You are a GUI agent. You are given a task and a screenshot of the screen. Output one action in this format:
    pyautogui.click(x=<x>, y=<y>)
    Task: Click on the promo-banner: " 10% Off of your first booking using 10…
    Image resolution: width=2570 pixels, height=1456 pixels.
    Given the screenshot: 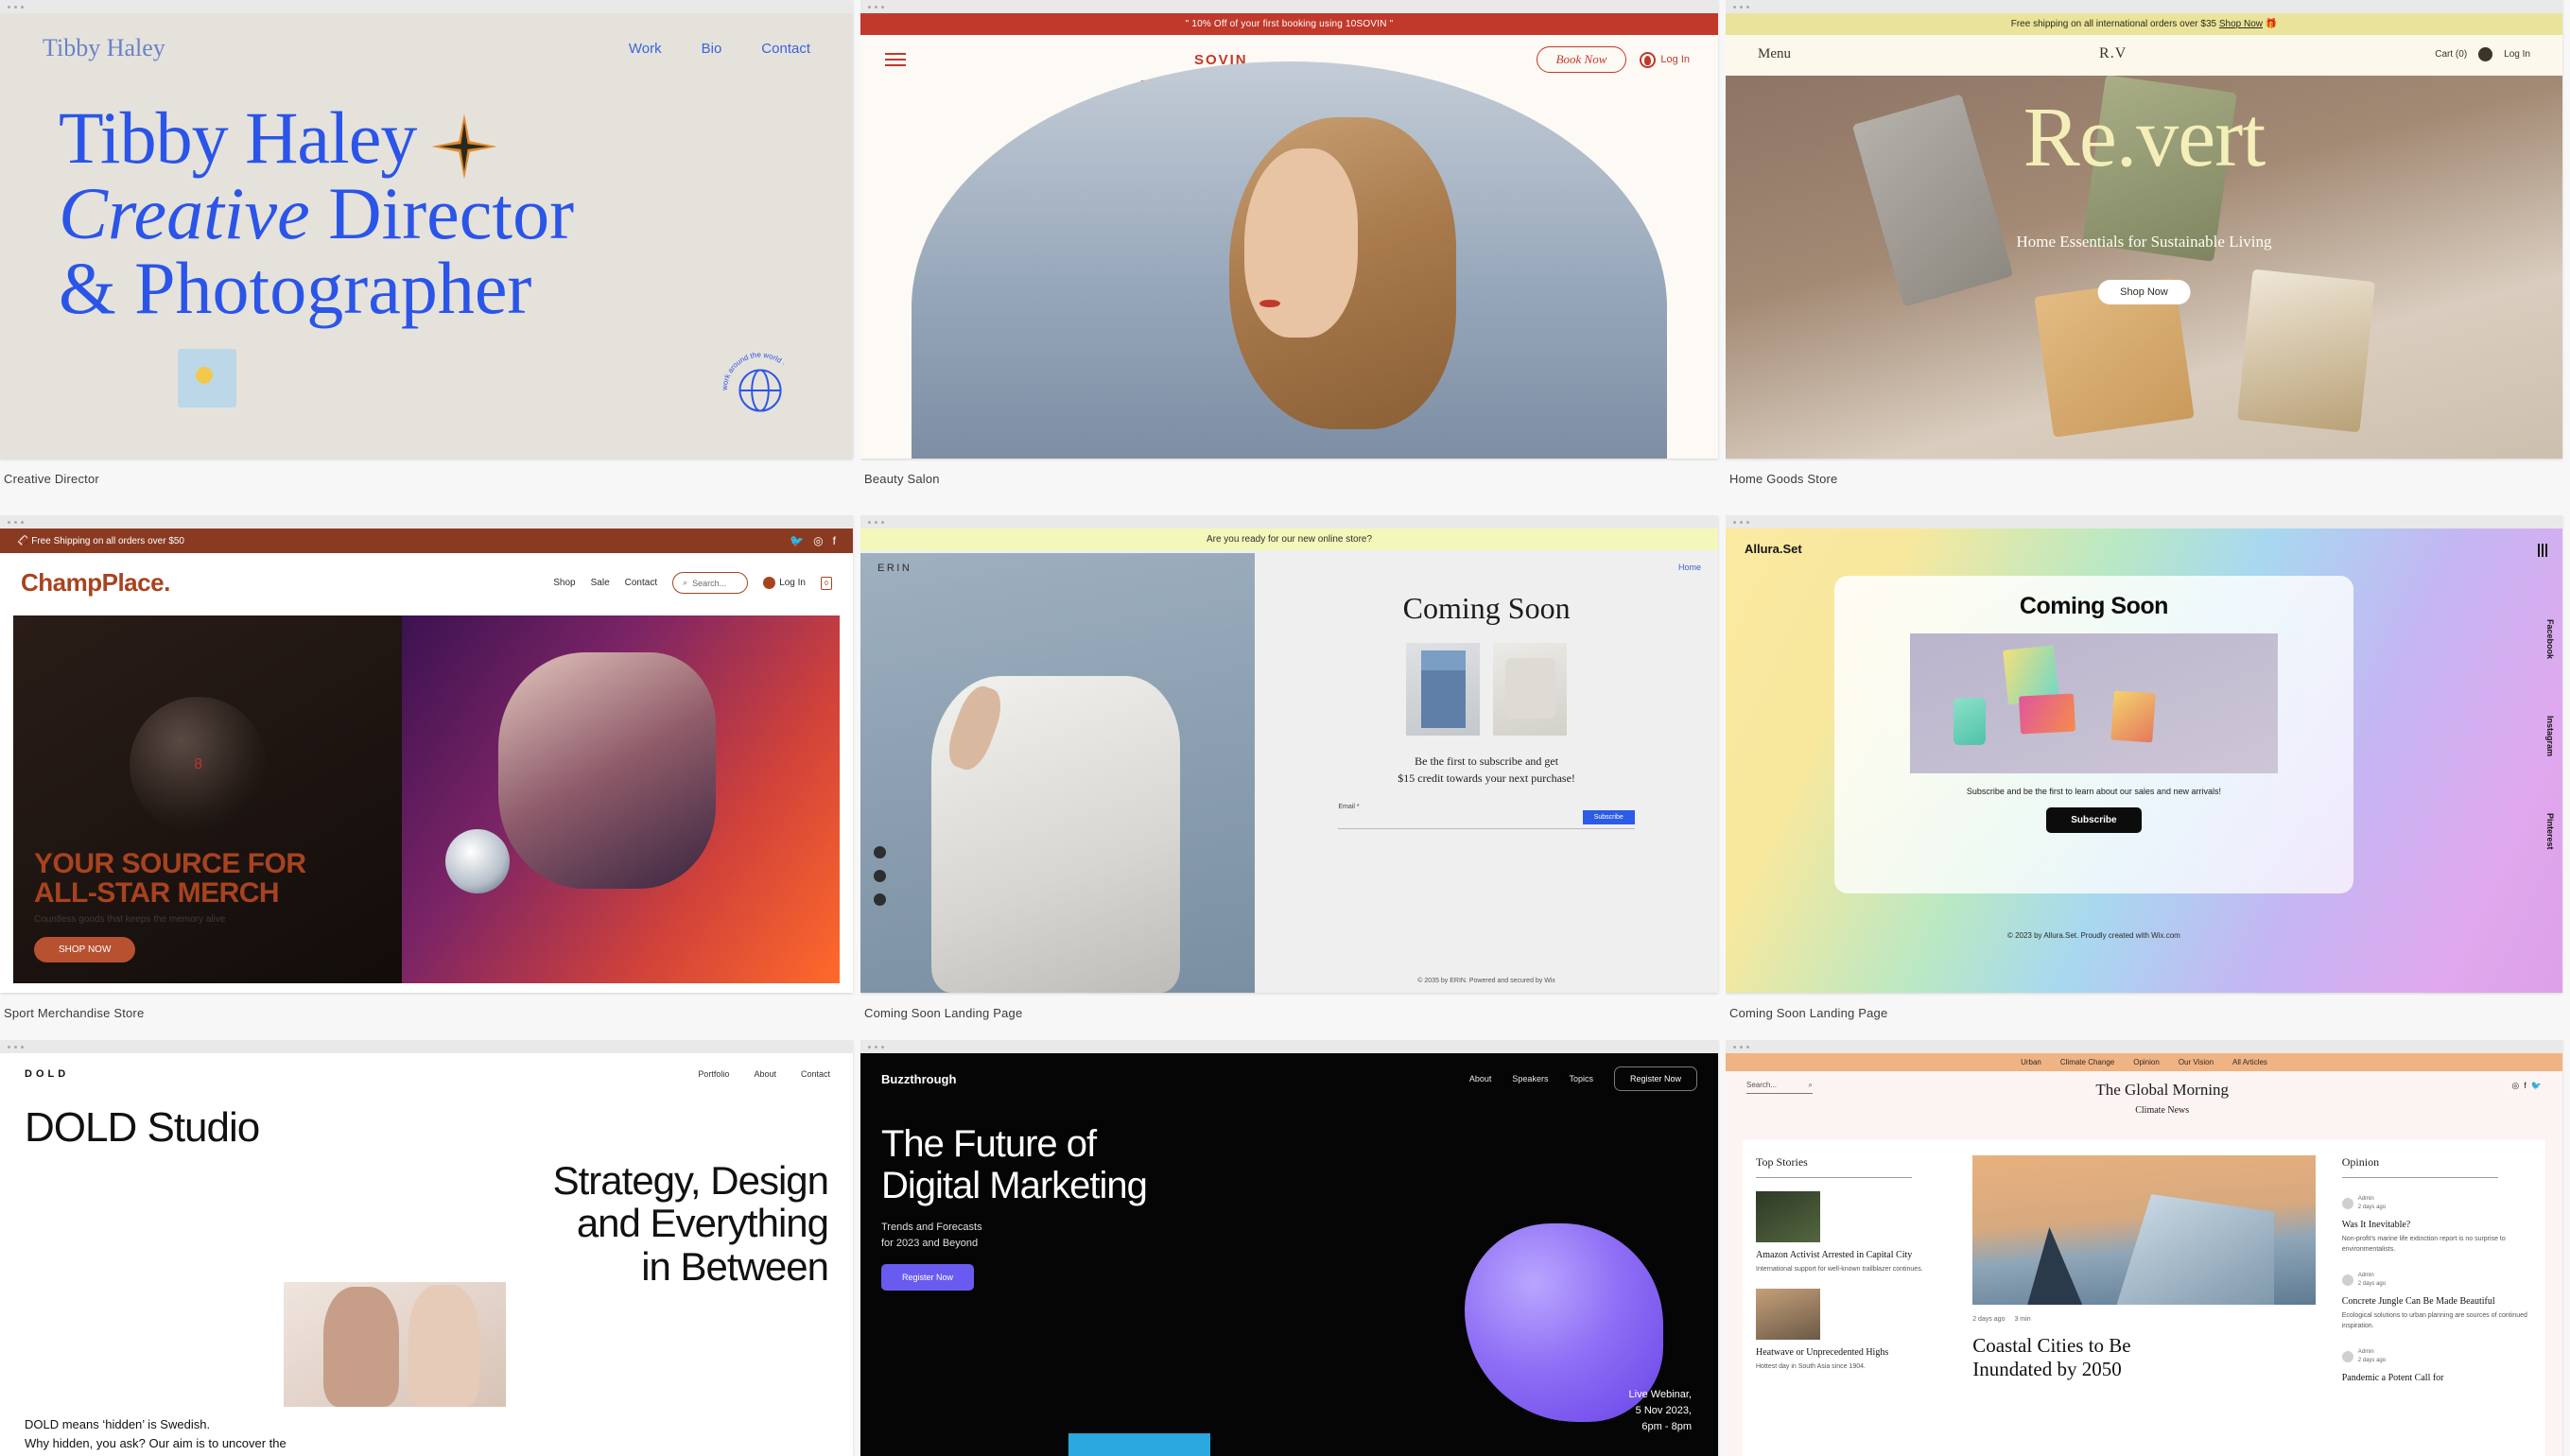 What is the action you would take?
    pyautogui.click(x=1289, y=24)
    